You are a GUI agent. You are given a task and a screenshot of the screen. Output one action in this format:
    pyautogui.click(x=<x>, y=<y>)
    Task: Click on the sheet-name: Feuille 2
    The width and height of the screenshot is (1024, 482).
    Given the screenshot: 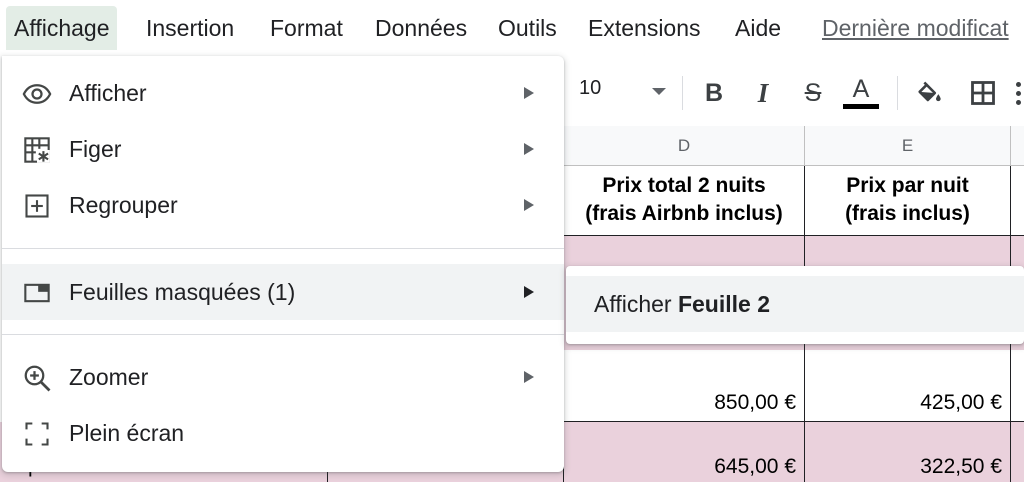 What is the action you would take?
    pyautogui.click(x=723, y=304)
    